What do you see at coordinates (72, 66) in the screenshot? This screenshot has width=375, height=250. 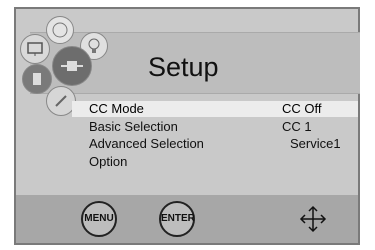 I see `satellite-icon` at bounding box center [72, 66].